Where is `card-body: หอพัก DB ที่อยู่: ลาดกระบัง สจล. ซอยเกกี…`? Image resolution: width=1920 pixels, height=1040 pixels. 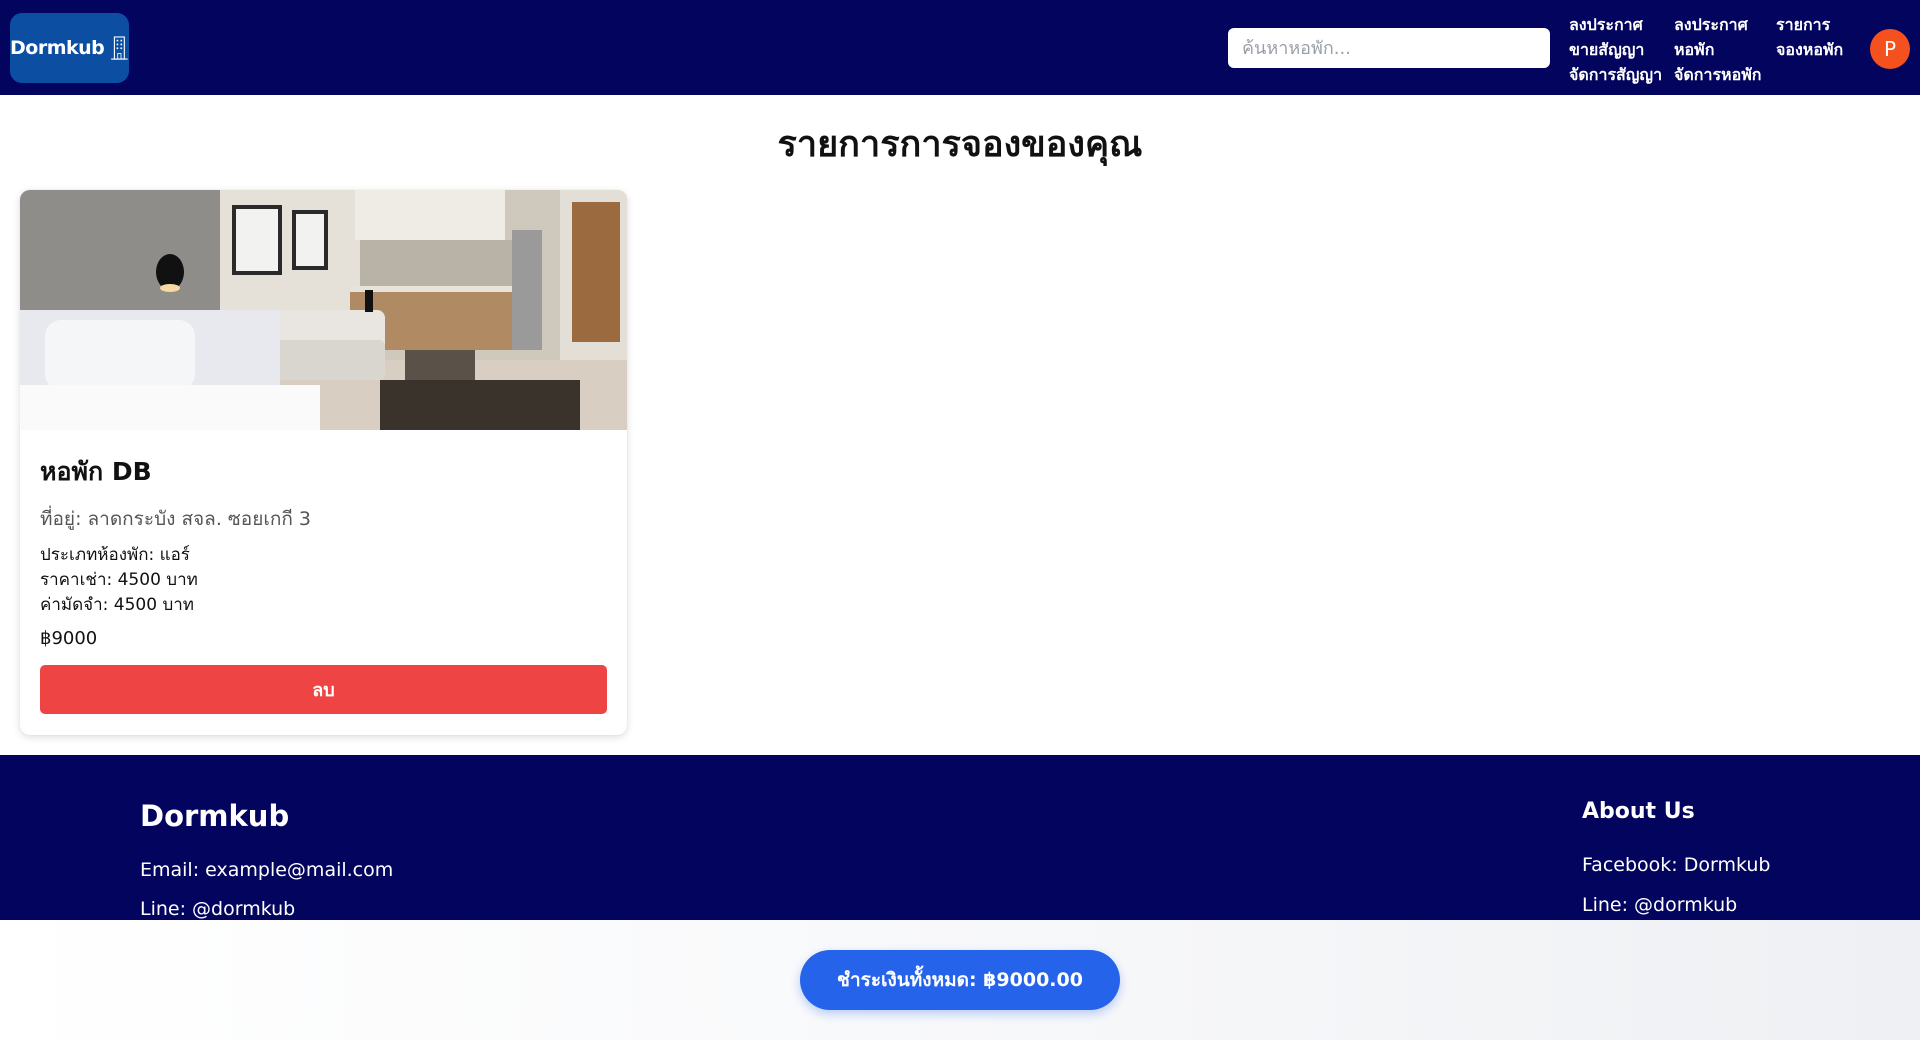 card-body: หอพัก DB ที่อยู่: ลาดกระบัง สจล. ซอยเกกี… is located at coordinates (323, 535).